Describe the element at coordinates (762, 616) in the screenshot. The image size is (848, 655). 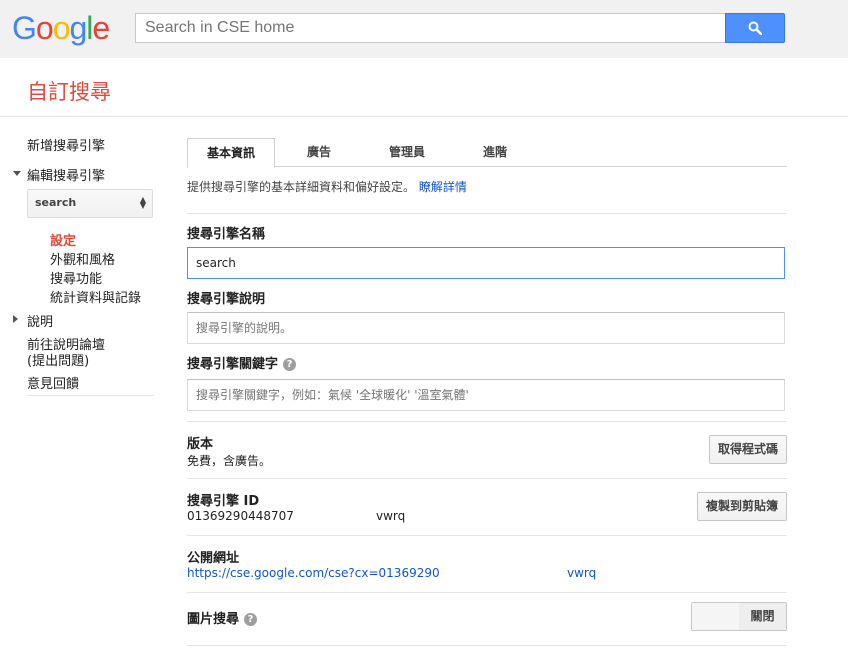
I see `toggle-state: 關閉` at that location.